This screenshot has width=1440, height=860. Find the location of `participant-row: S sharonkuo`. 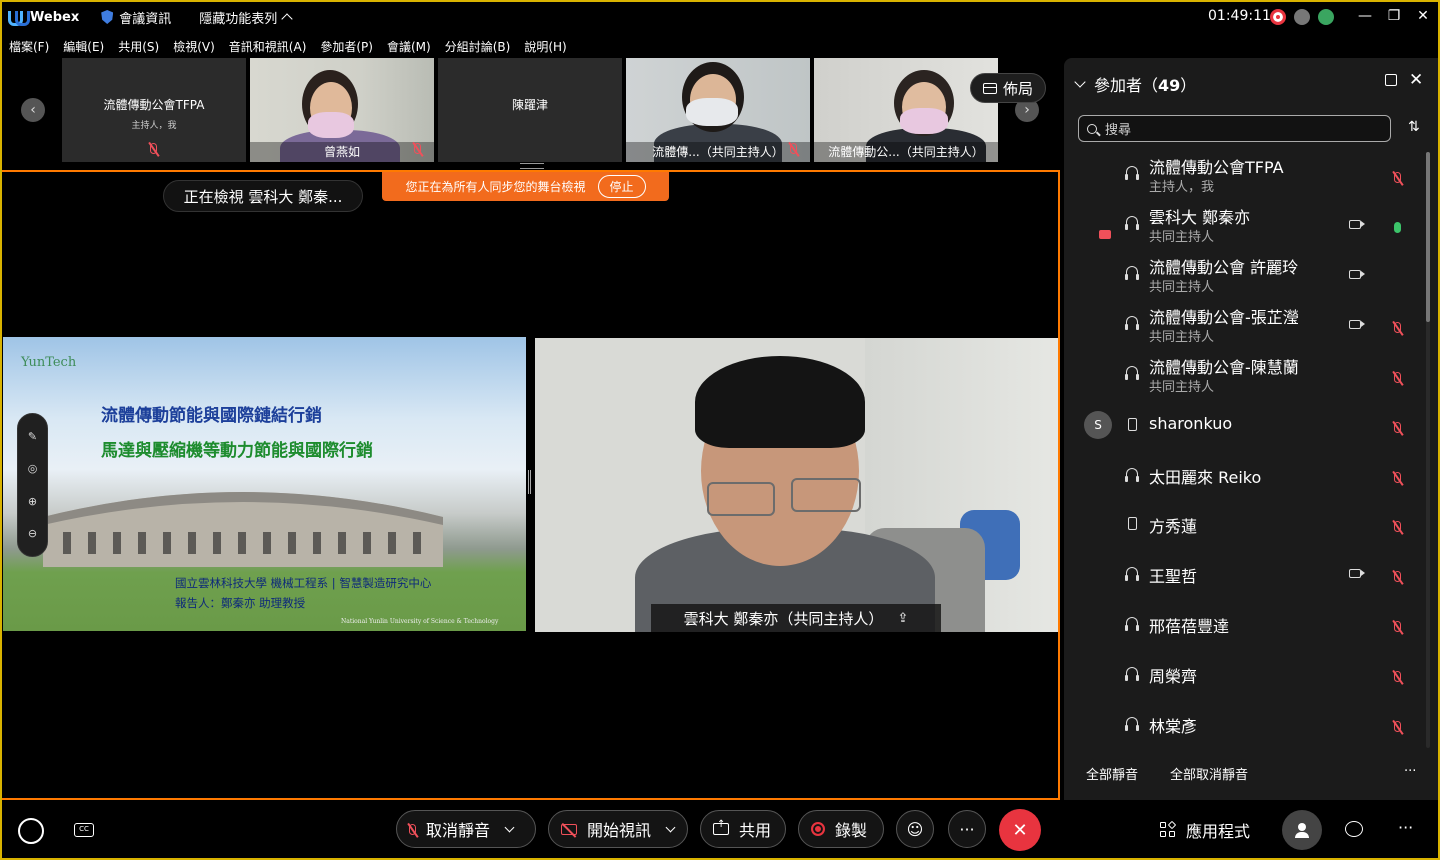

participant-row: S sharonkuo is located at coordinates (1244, 427).